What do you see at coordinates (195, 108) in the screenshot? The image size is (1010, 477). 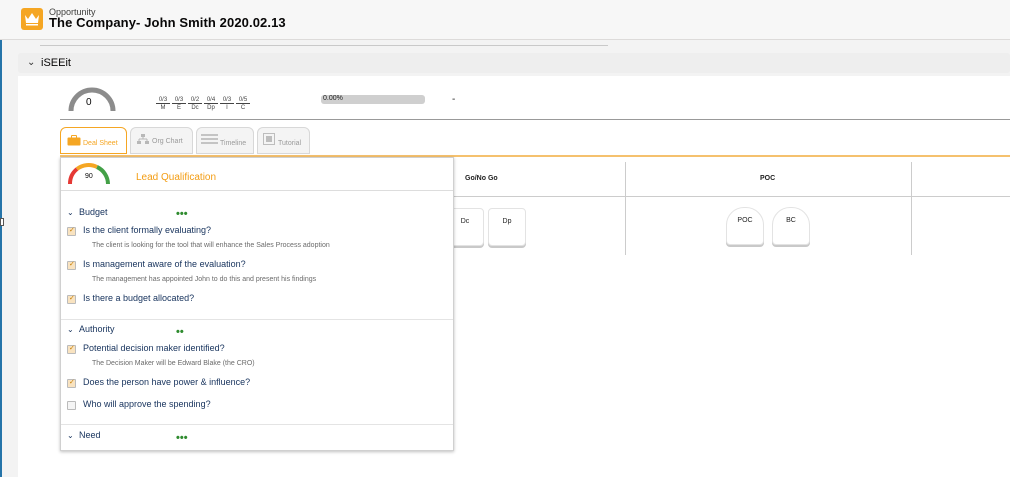 I see `score-abbreviation: Dc` at bounding box center [195, 108].